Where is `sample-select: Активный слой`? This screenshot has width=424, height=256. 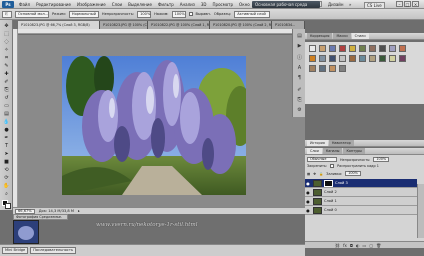 sample-select: Активный слой is located at coordinates (252, 14).